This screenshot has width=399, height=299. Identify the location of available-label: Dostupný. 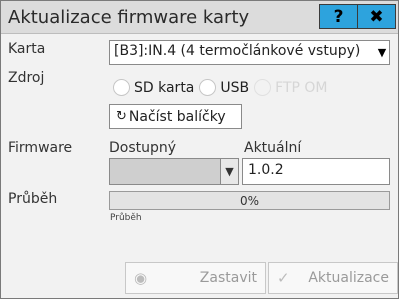
(143, 148).